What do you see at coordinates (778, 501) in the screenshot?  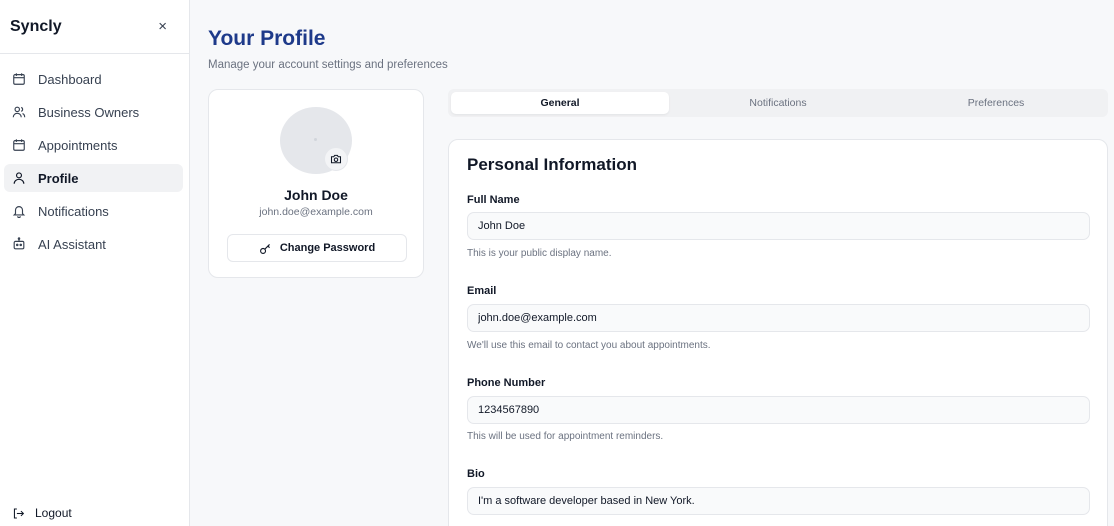 I see `bio-textarea` at bounding box center [778, 501].